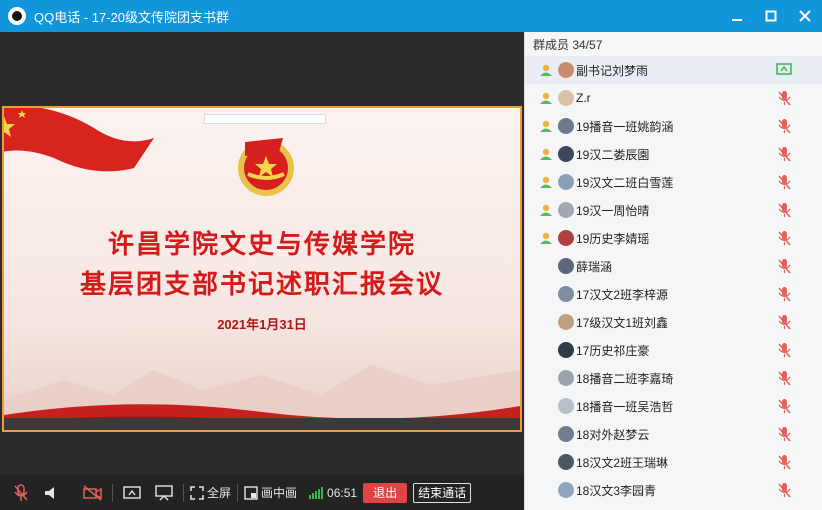 The image size is (822, 510). Describe the element at coordinates (673, 238) in the screenshot. I see `member-row: 19历史李婧瑶` at that location.